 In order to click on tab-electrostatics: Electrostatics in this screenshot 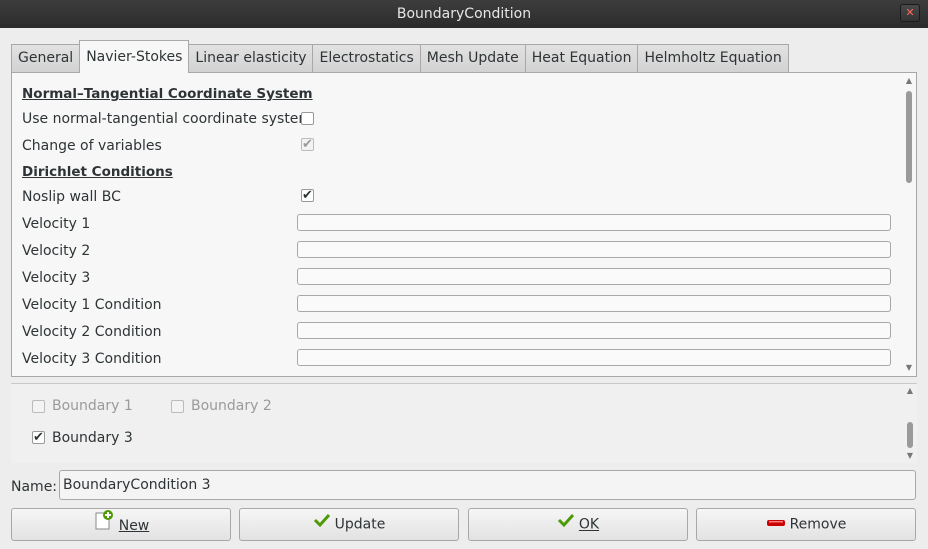, I will do `click(366, 58)`.